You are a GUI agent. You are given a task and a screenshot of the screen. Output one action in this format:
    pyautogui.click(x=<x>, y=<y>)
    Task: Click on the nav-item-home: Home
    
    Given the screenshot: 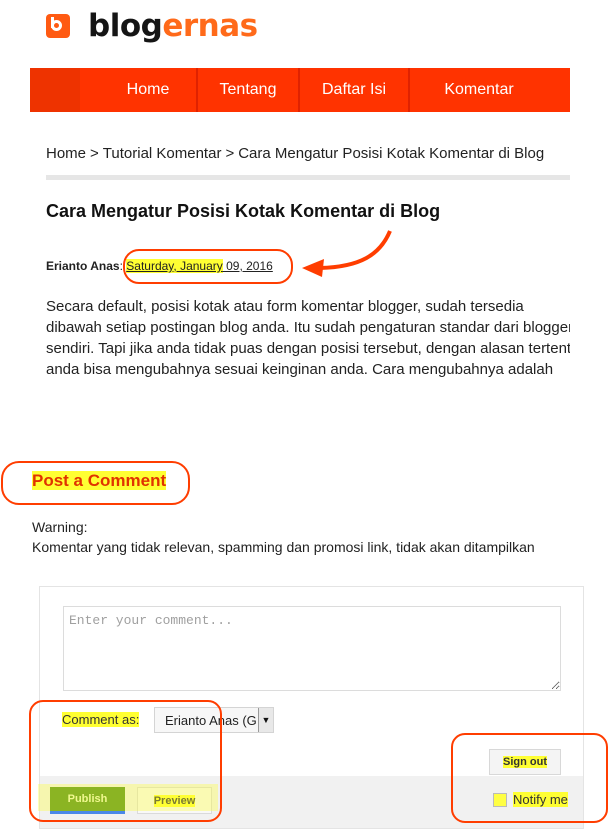 What is the action you would take?
    pyautogui.click(x=139, y=90)
    